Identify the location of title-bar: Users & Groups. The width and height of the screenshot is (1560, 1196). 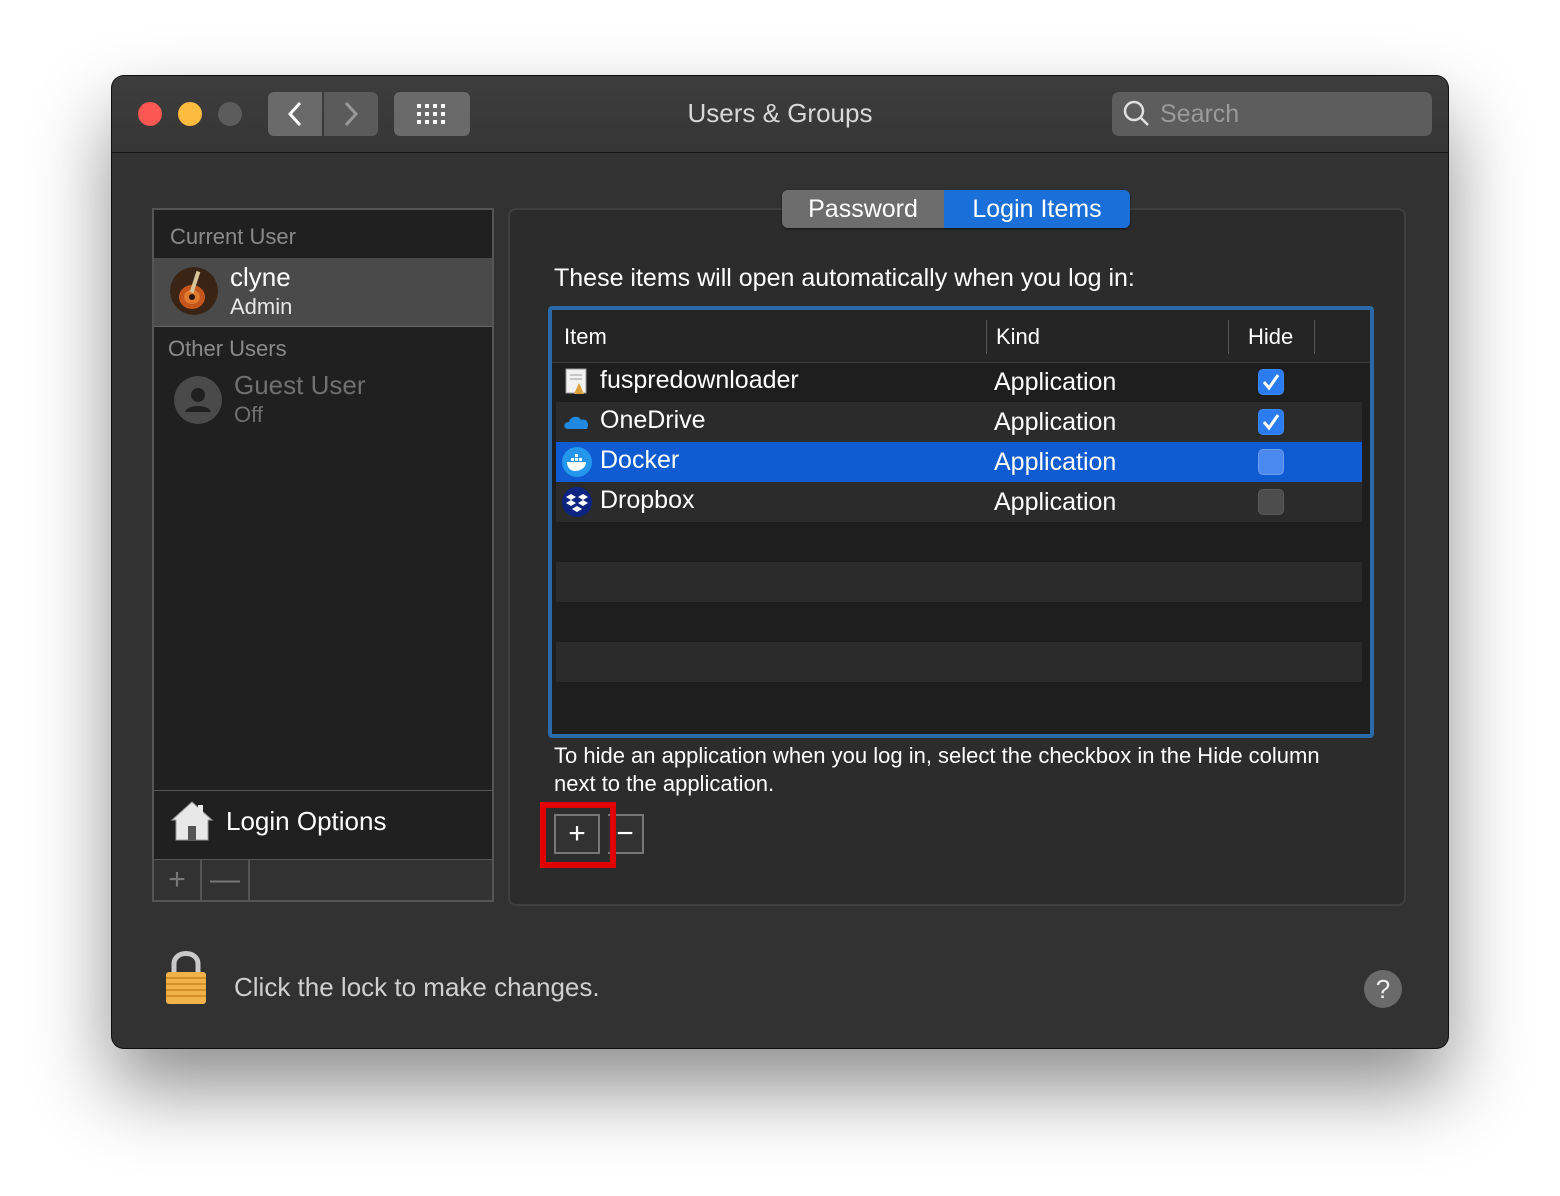
(780, 114).